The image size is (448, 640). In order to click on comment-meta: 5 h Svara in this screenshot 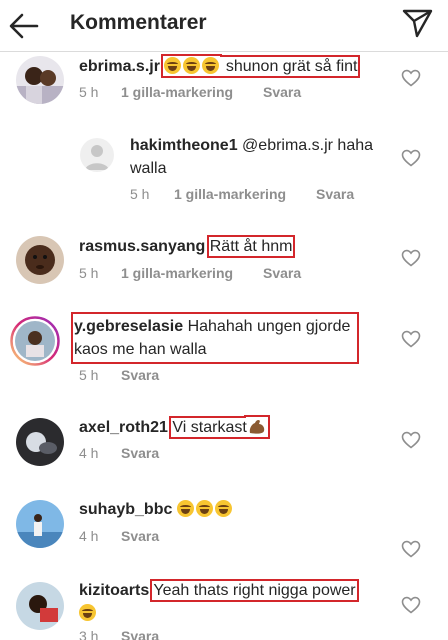, I will do `click(179, 377)`.